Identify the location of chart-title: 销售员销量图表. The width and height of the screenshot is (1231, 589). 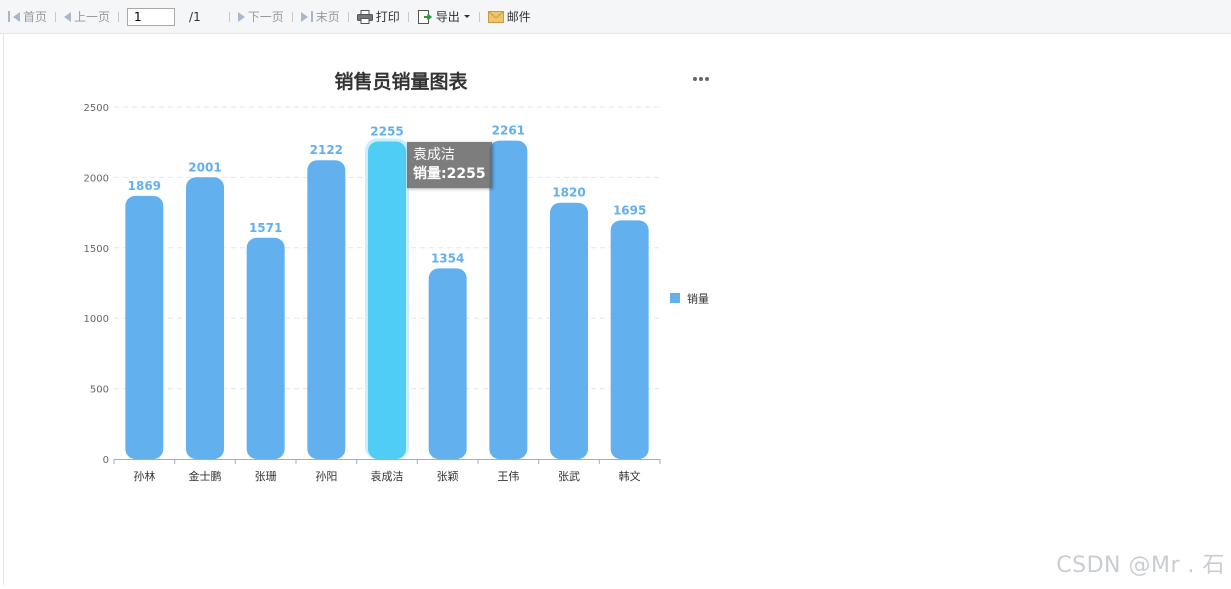
(401, 81).